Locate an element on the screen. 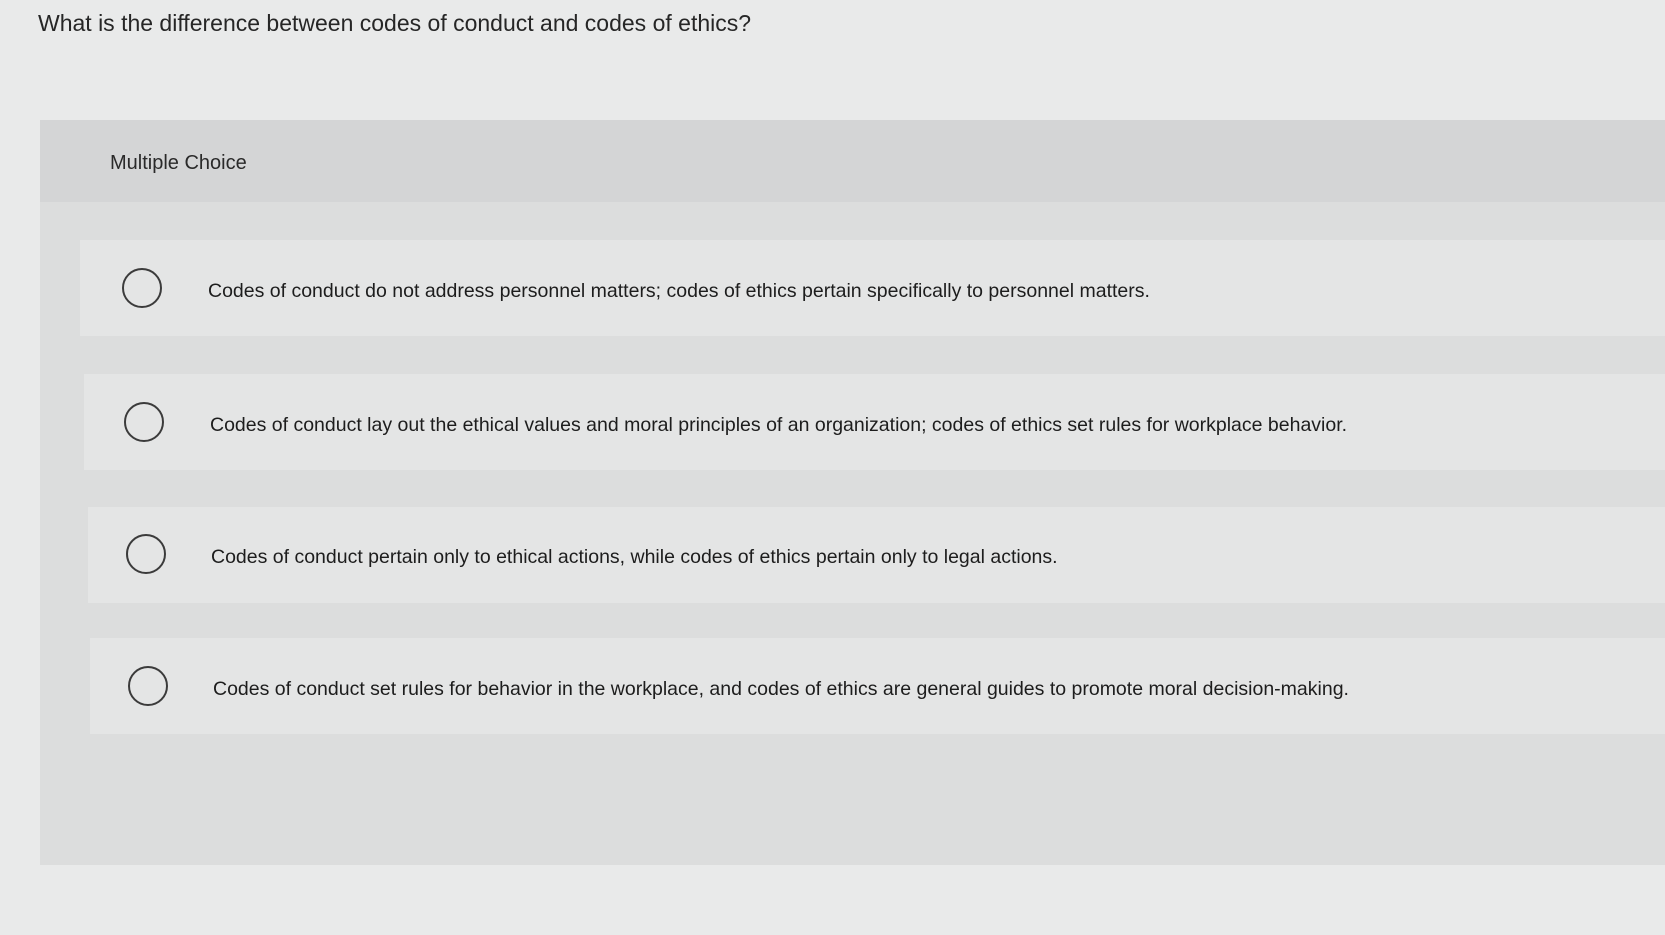  question-type-label: Multiple Choice is located at coordinates (178, 163).